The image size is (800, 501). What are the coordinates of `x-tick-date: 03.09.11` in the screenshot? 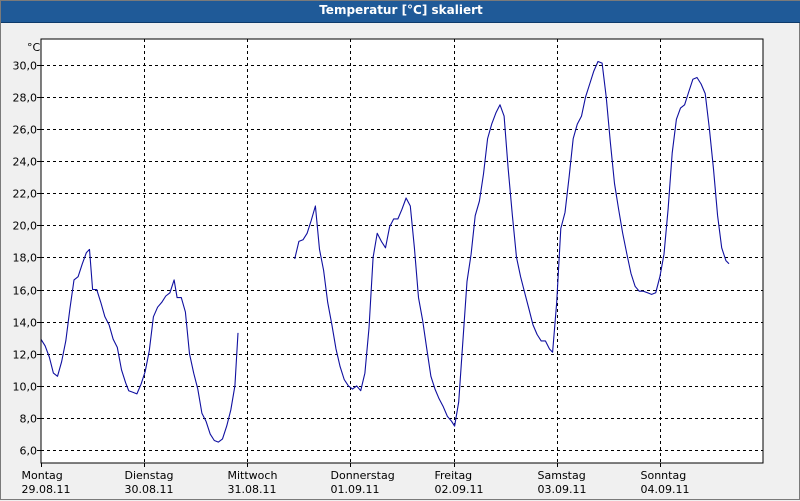 It's located at (562, 489).